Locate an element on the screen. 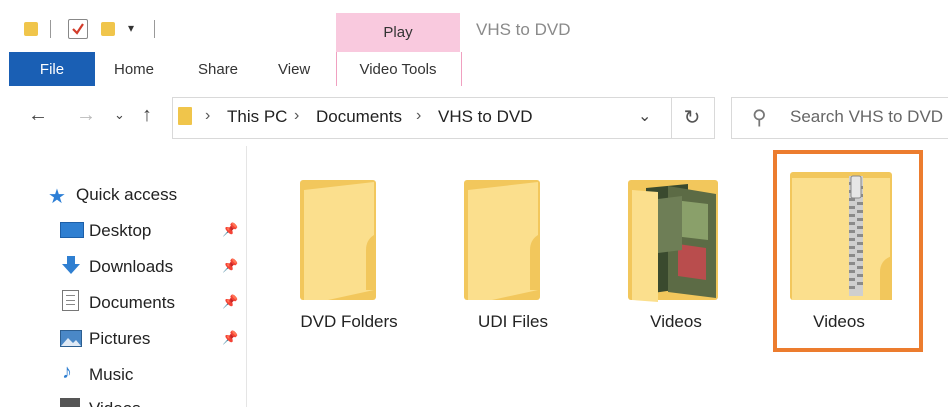  tab-view: View is located at coordinates (294, 69).